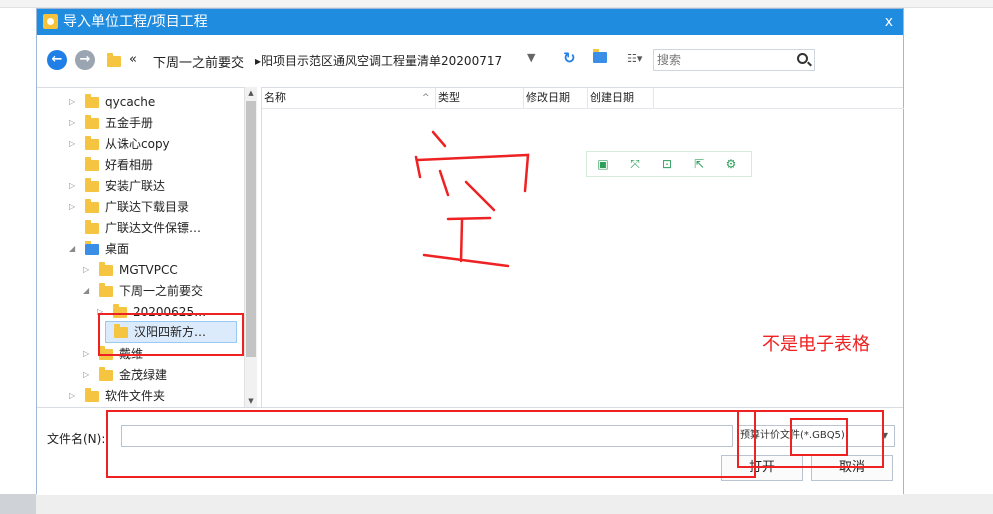 The image size is (993, 514). I want to click on search-box, so click(734, 60).